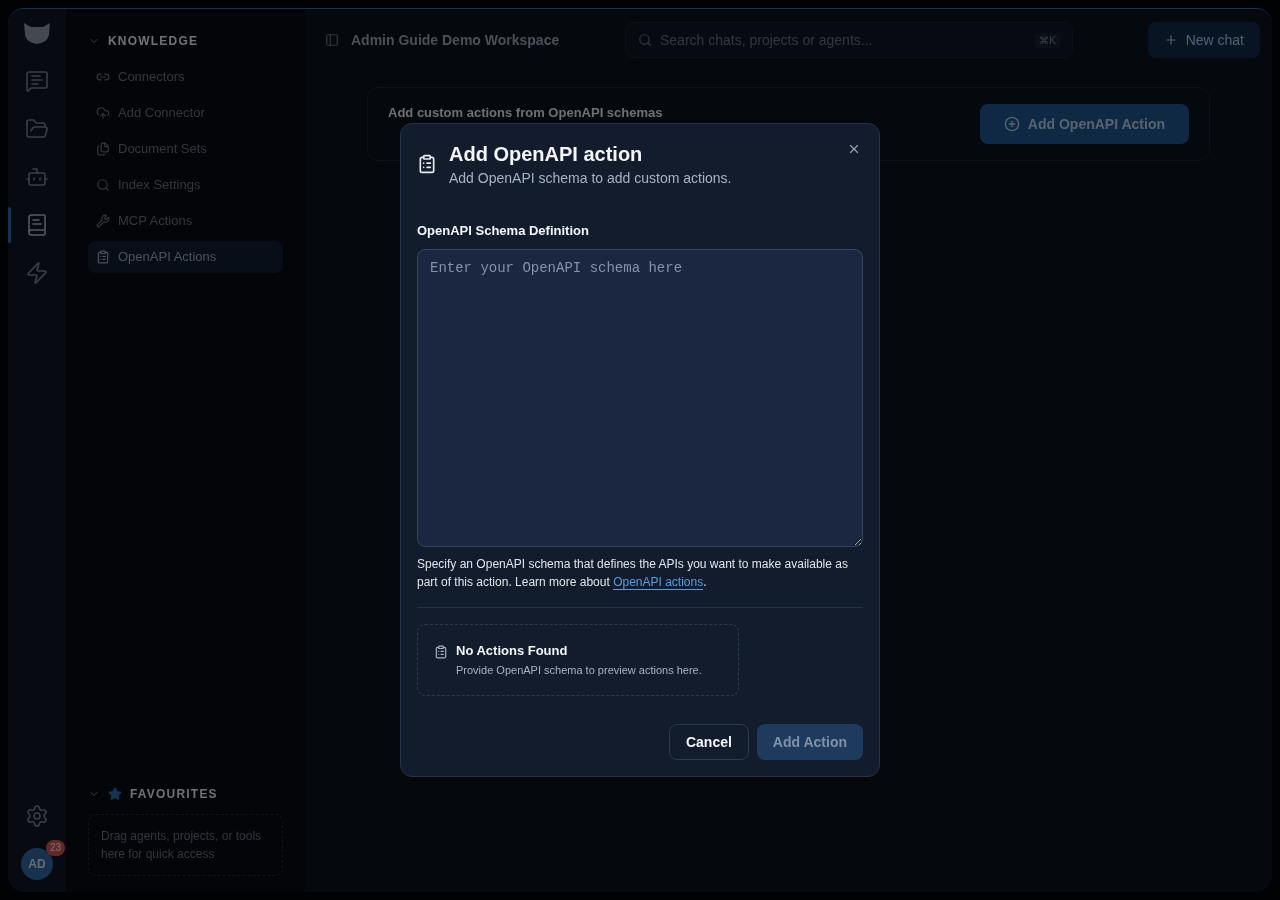 This screenshot has width=1280, height=900. What do you see at coordinates (37, 225) in the screenshot?
I see `book-icon` at bounding box center [37, 225].